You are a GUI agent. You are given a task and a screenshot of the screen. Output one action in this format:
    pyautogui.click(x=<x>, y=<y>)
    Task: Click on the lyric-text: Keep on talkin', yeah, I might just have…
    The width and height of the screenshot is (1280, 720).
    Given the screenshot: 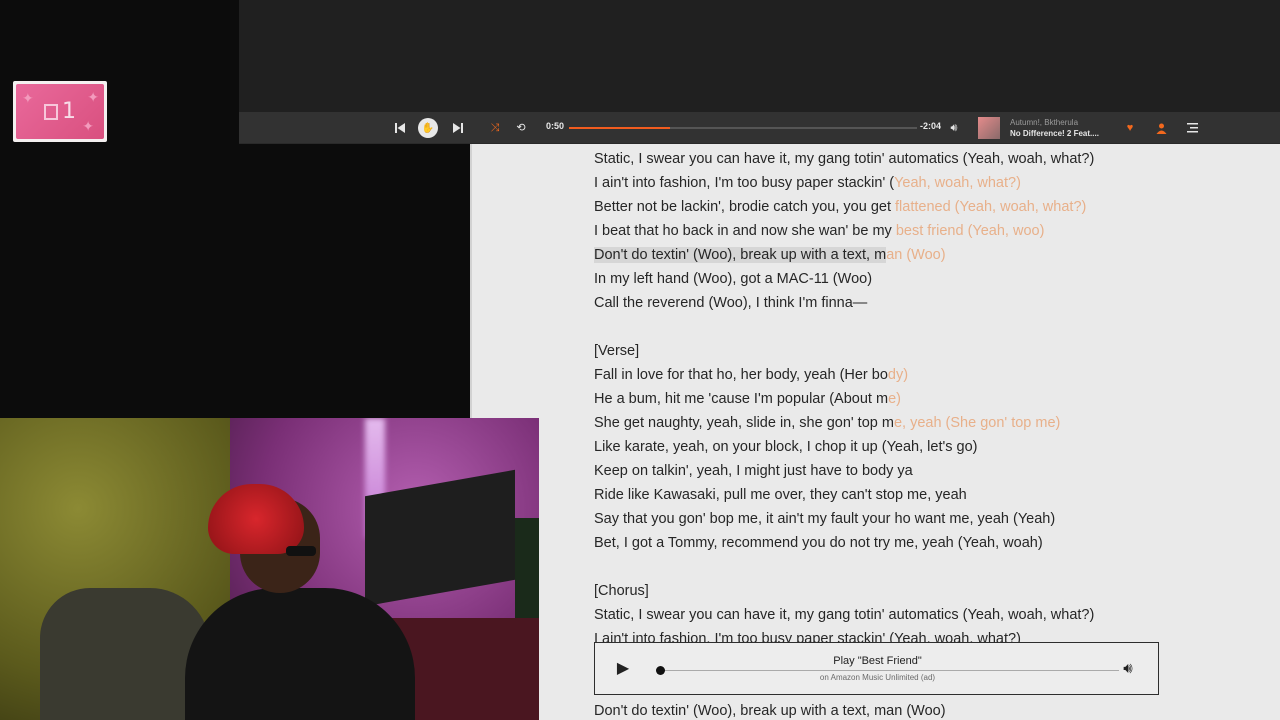 What is the action you would take?
    pyautogui.click(x=753, y=471)
    